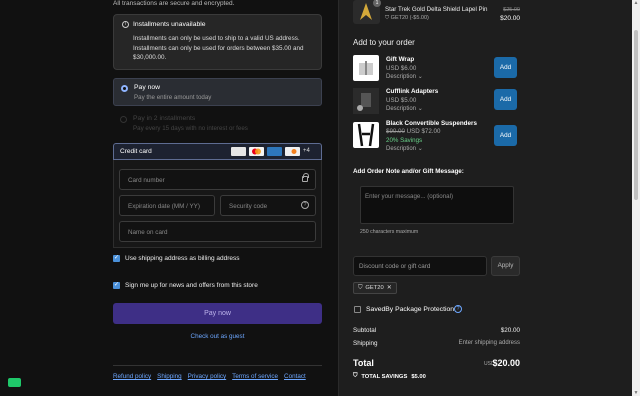 This screenshot has height=396, width=640. What do you see at coordinates (217, 92) in the screenshot?
I see `pay-now-option: Pay now Pay the entire amount today` at bounding box center [217, 92].